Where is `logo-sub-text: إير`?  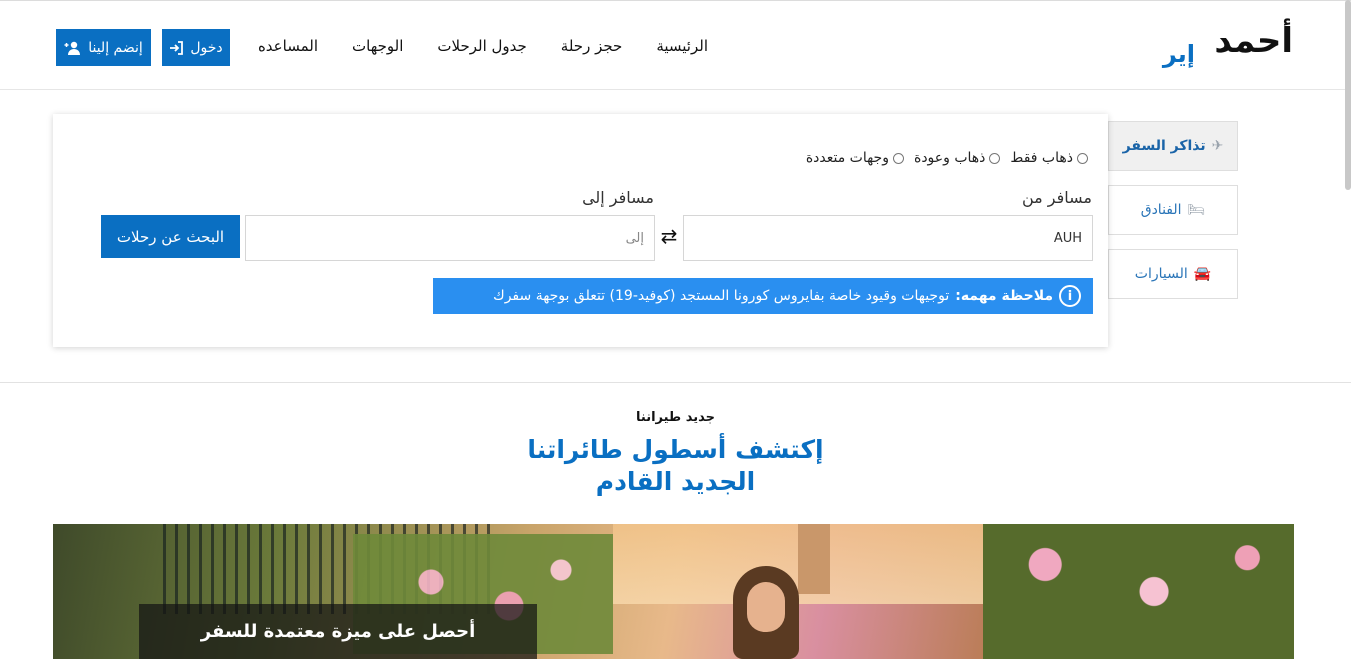
logo-sub-text: إير is located at coordinates (1178, 54).